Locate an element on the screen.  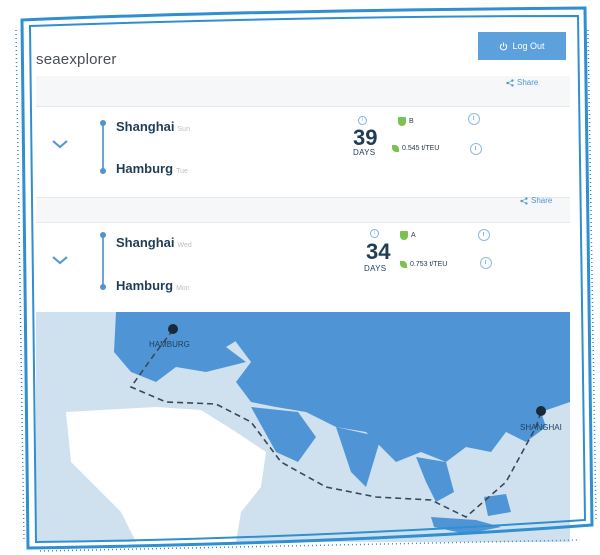
co2-emission: 0.545 t/TEU is located at coordinates (415, 148).